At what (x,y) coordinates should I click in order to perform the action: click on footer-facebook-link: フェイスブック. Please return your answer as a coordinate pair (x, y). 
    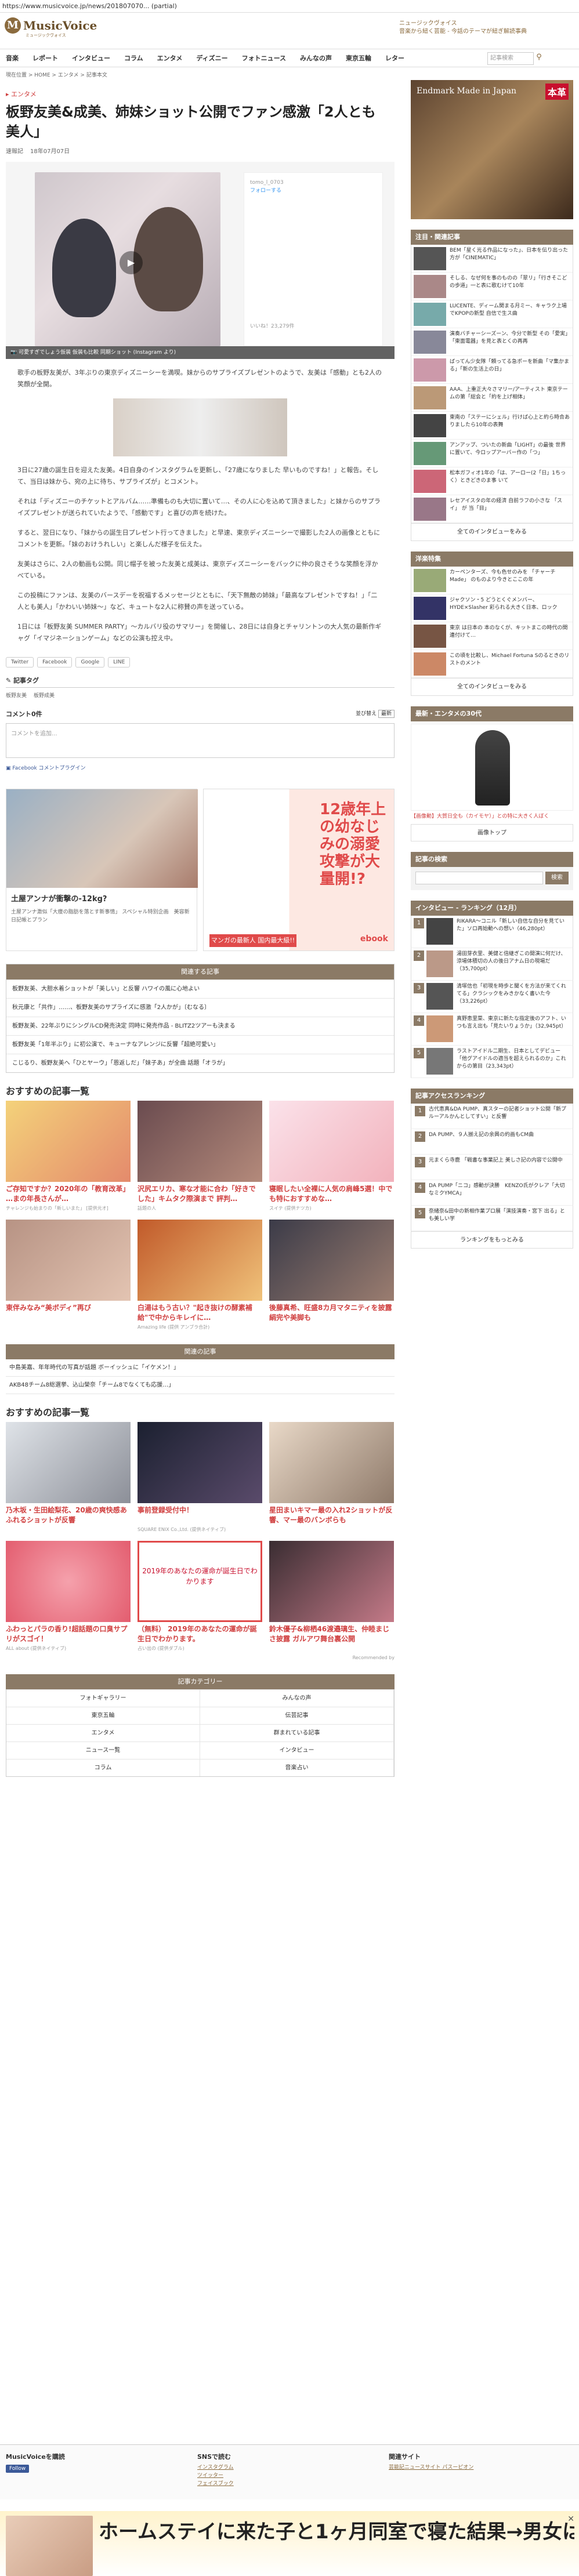
    Looking at the image, I should click on (215, 2484).